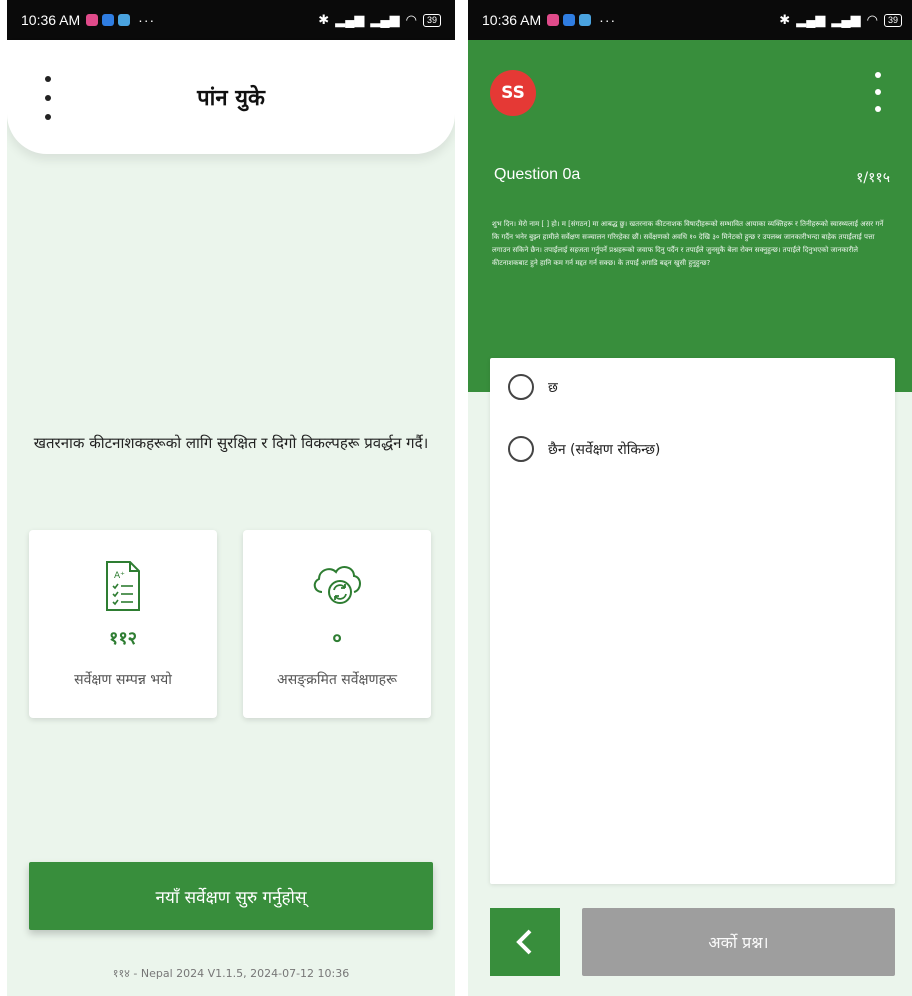  What do you see at coordinates (873, 178) in the screenshot?
I see `question-counter: १/११५` at bounding box center [873, 178].